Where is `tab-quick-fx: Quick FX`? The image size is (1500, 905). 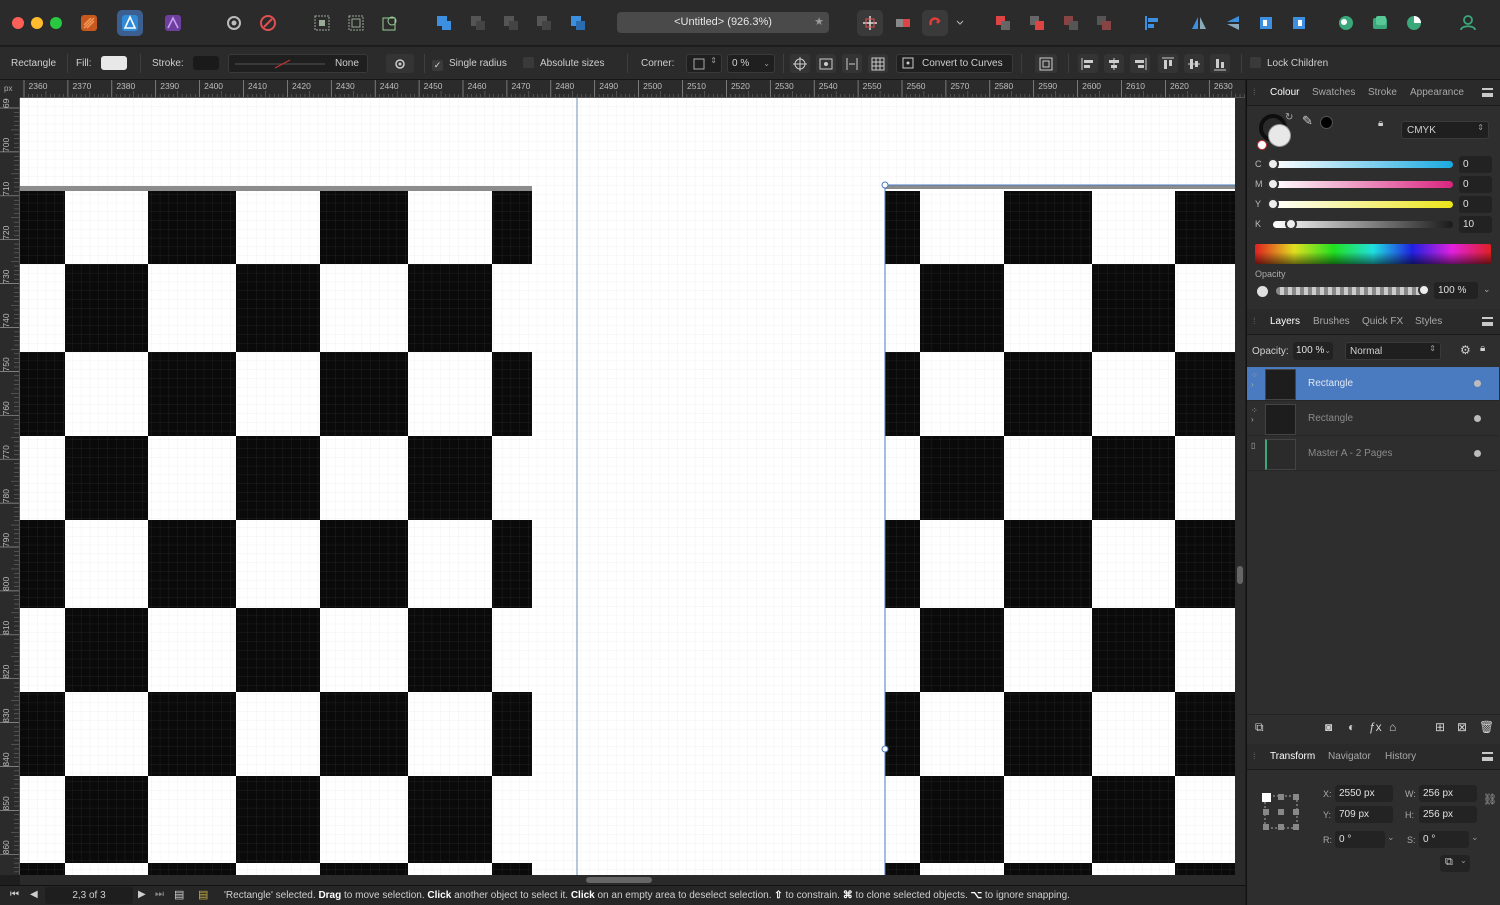
tab-quick-fx: Quick FX is located at coordinates (1382, 322).